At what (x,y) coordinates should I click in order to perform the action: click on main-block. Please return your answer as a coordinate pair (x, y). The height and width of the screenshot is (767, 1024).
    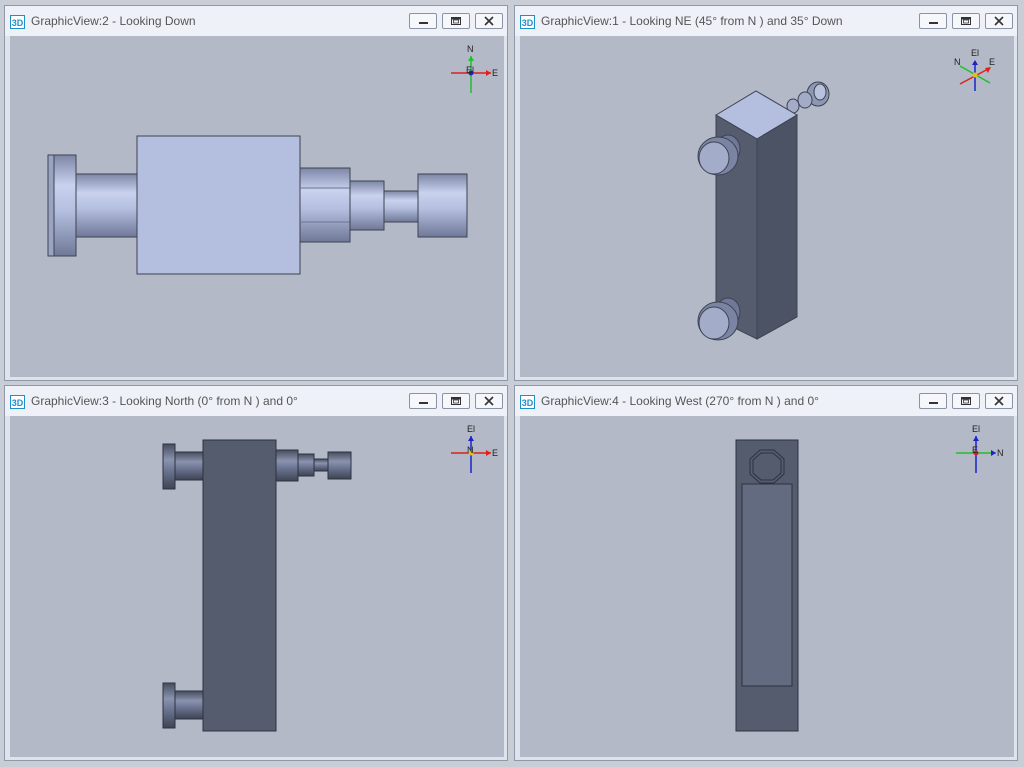
    Looking at the image, I should click on (218, 205).